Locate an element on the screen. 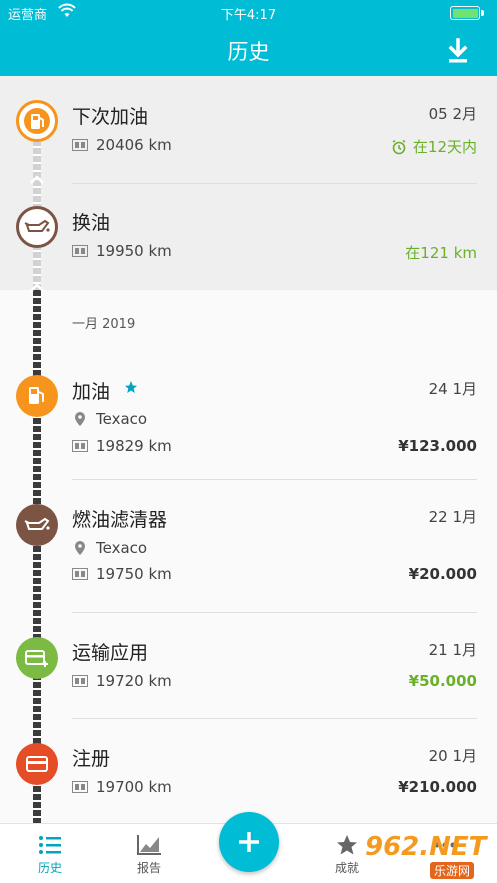 This screenshot has height=883, width=497. app-header: 运营商 下午4:17 历史 is located at coordinates (248, 38).